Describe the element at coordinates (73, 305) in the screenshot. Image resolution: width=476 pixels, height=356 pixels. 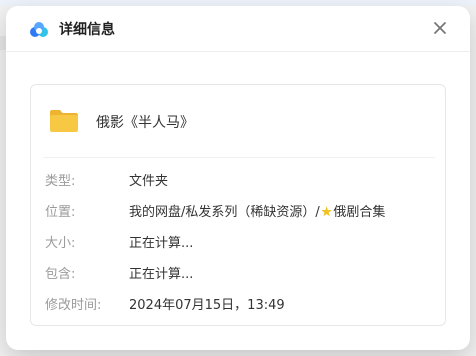
I see `detail-label: 修改时间:` at that location.